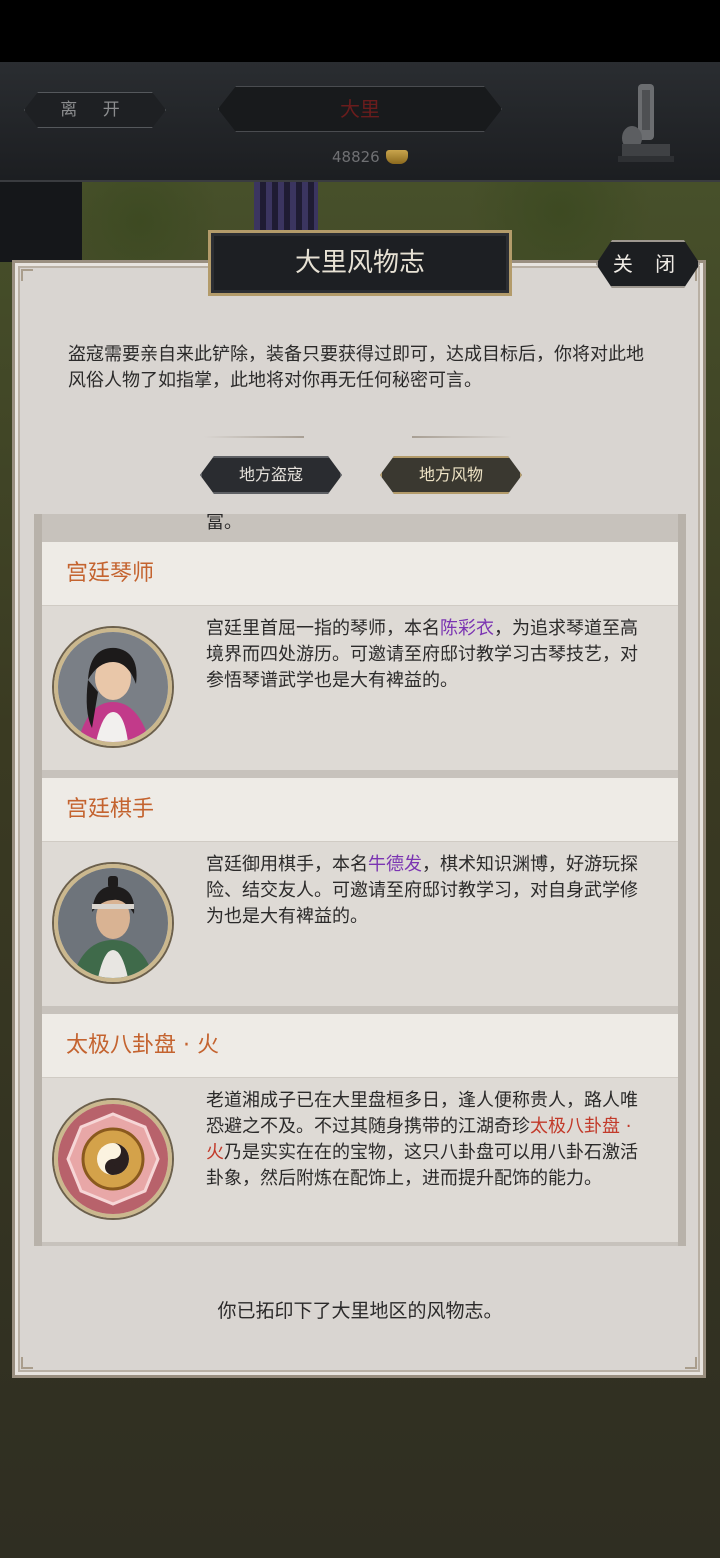 The image size is (720, 1558). What do you see at coordinates (360, 31) in the screenshot?
I see `status-bar` at bounding box center [360, 31].